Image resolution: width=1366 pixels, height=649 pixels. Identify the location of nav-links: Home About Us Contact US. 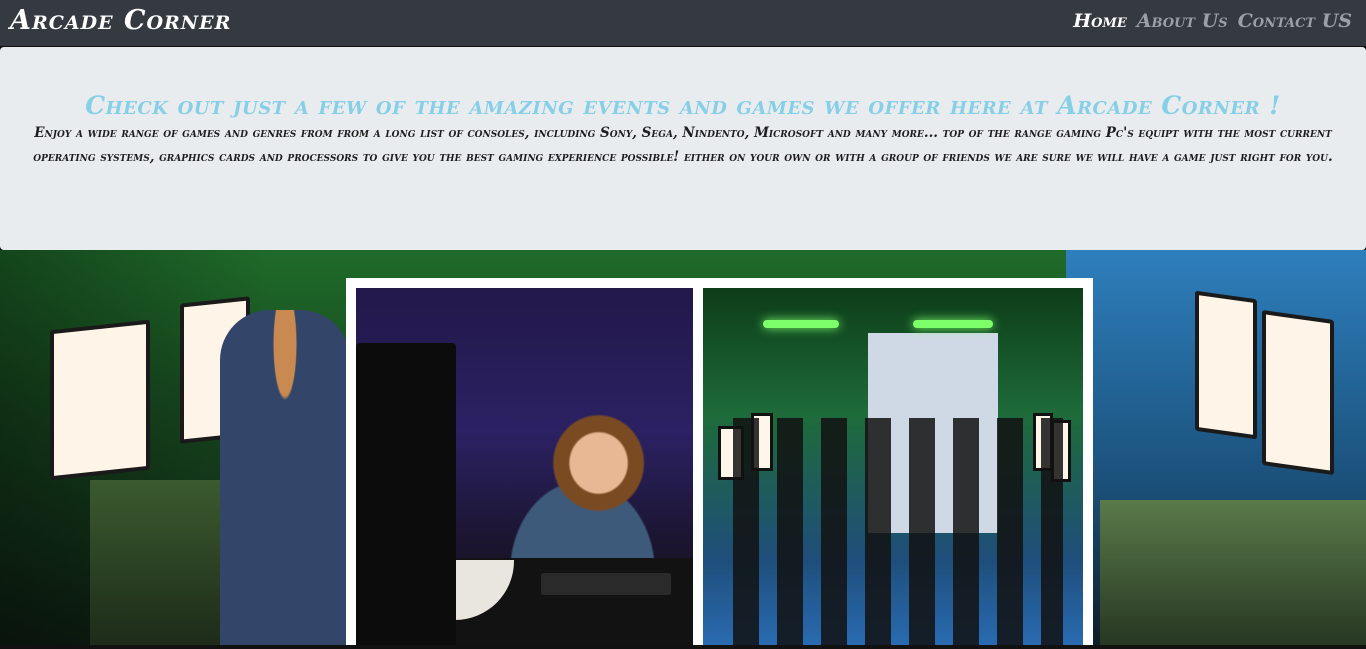
(1212, 21).